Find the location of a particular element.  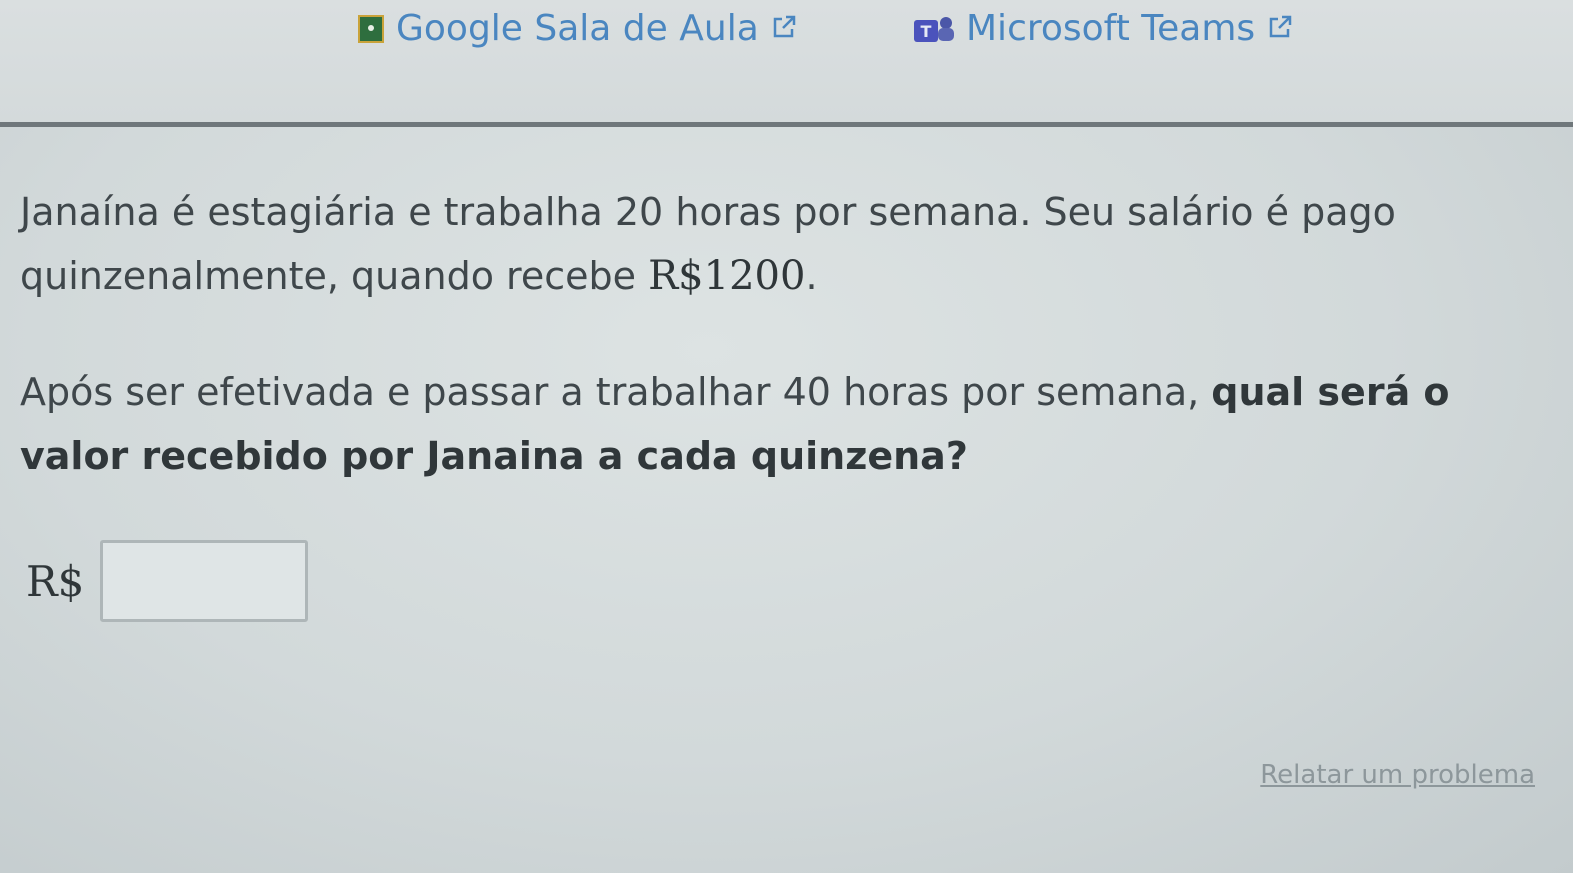

currency-label: R$ is located at coordinates (55, 581).